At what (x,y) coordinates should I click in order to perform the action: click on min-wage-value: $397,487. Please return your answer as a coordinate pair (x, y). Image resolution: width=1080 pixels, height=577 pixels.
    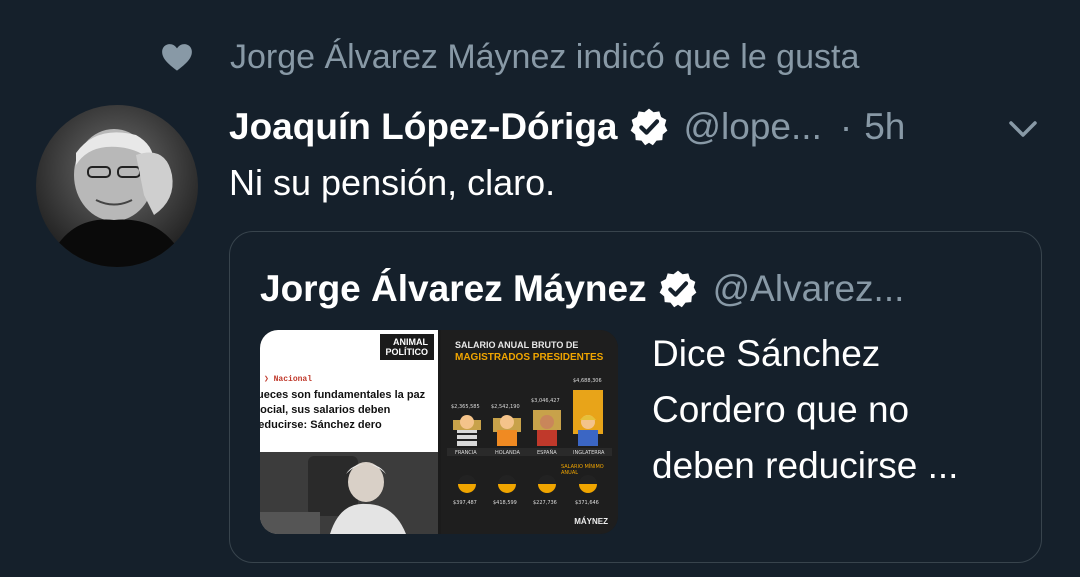
    Looking at the image, I should click on (465, 503).